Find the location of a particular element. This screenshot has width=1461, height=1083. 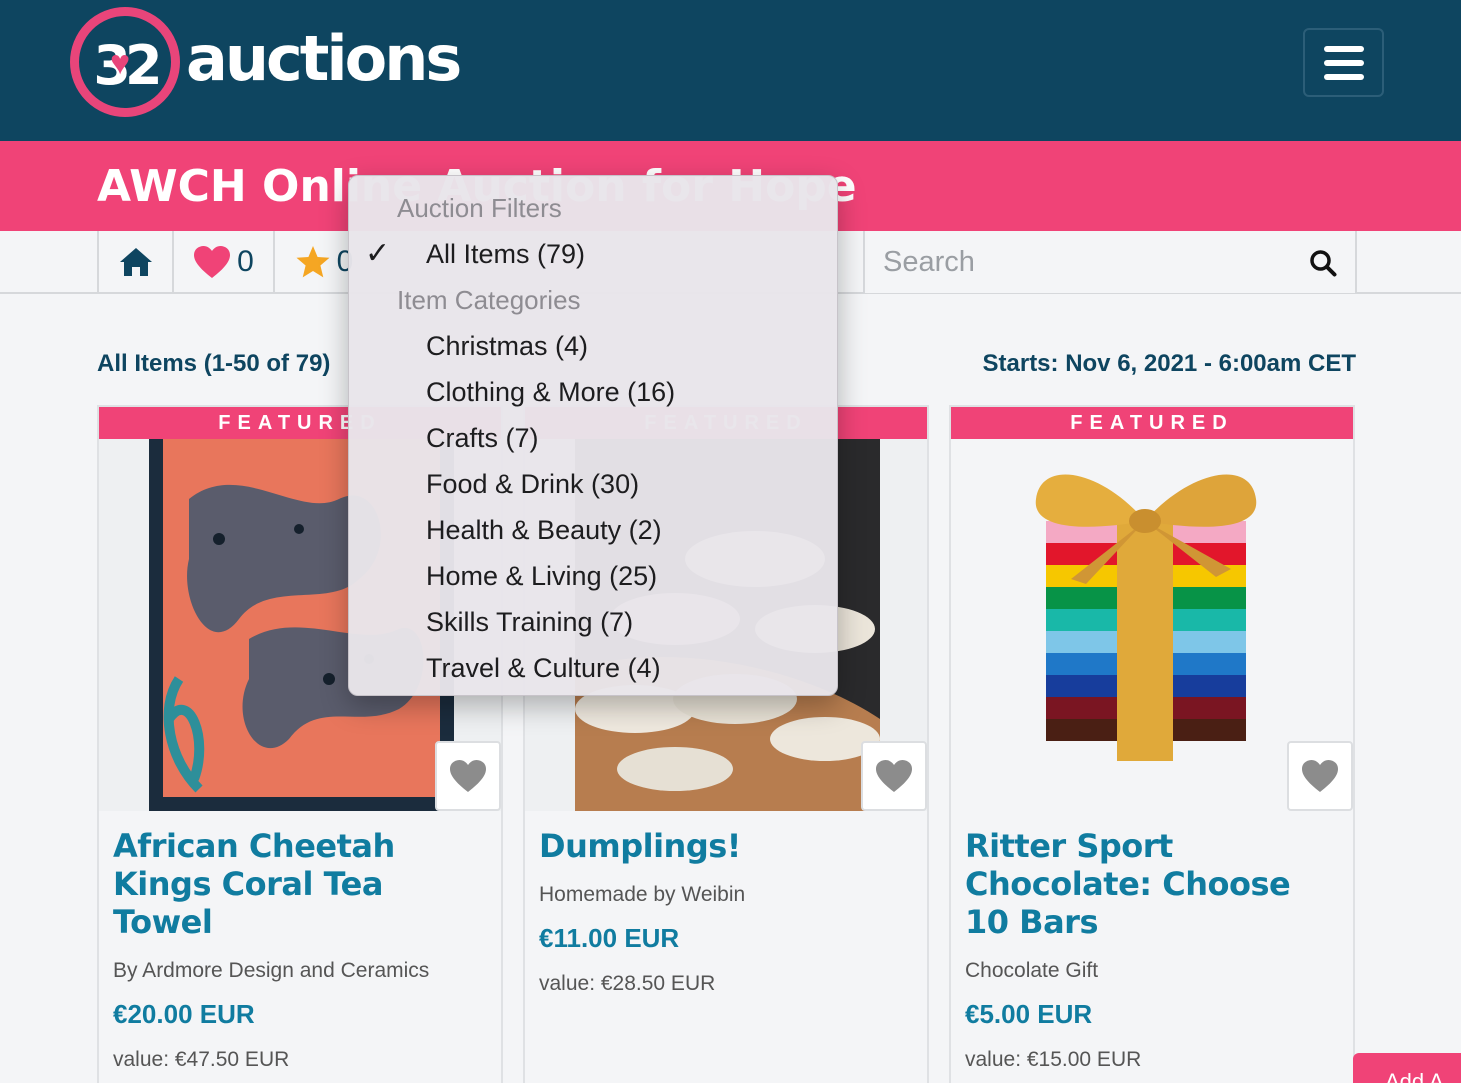

item-price: €11.00 EUR is located at coordinates (609, 938).